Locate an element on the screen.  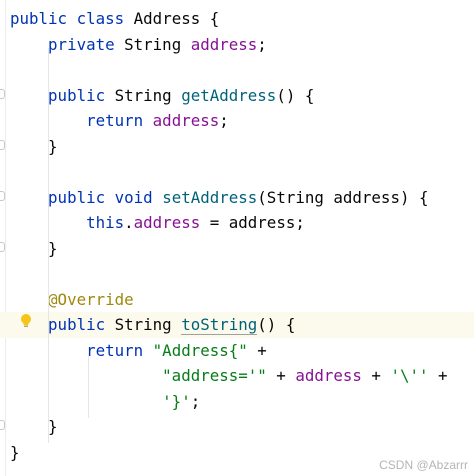
code-line: "address='" + address + '\'' + is located at coordinates (242, 376).